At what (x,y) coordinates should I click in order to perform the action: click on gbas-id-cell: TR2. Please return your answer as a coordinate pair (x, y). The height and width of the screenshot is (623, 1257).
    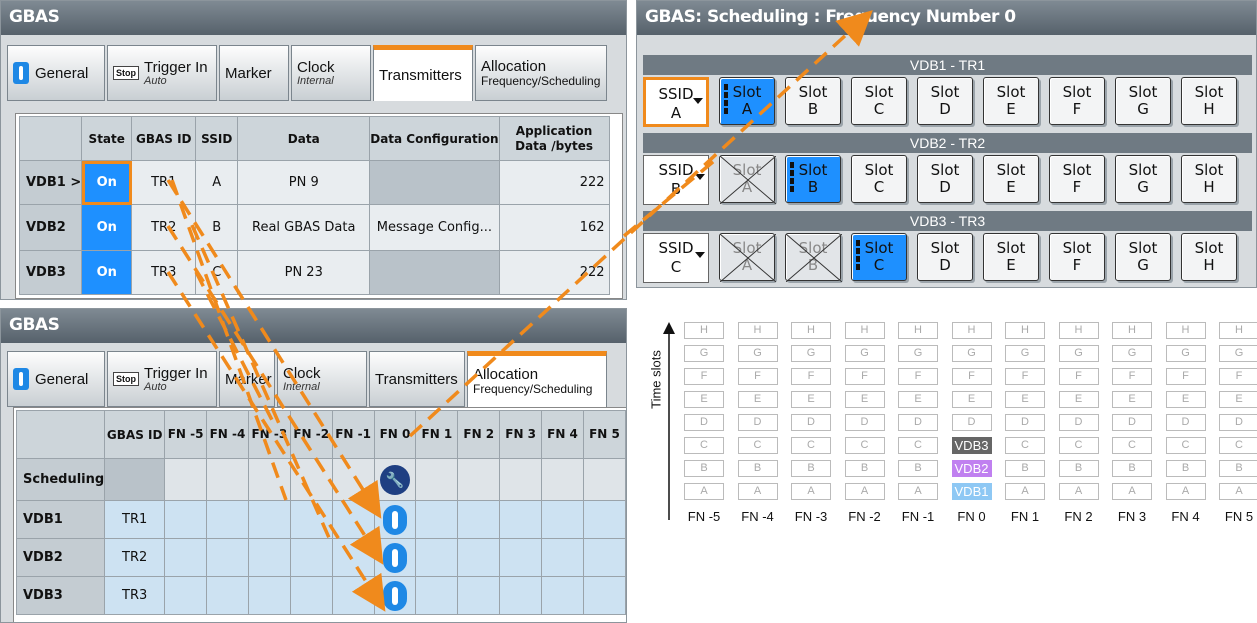
    Looking at the image, I should click on (164, 227).